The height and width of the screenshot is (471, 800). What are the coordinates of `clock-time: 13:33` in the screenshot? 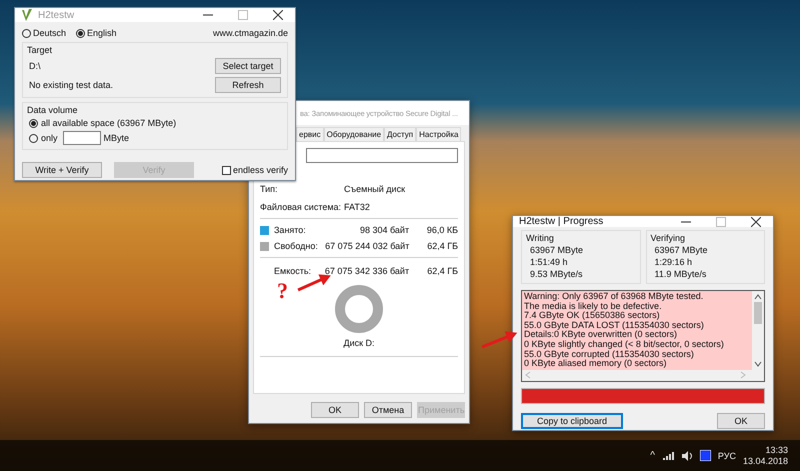 It's located at (776, 450).